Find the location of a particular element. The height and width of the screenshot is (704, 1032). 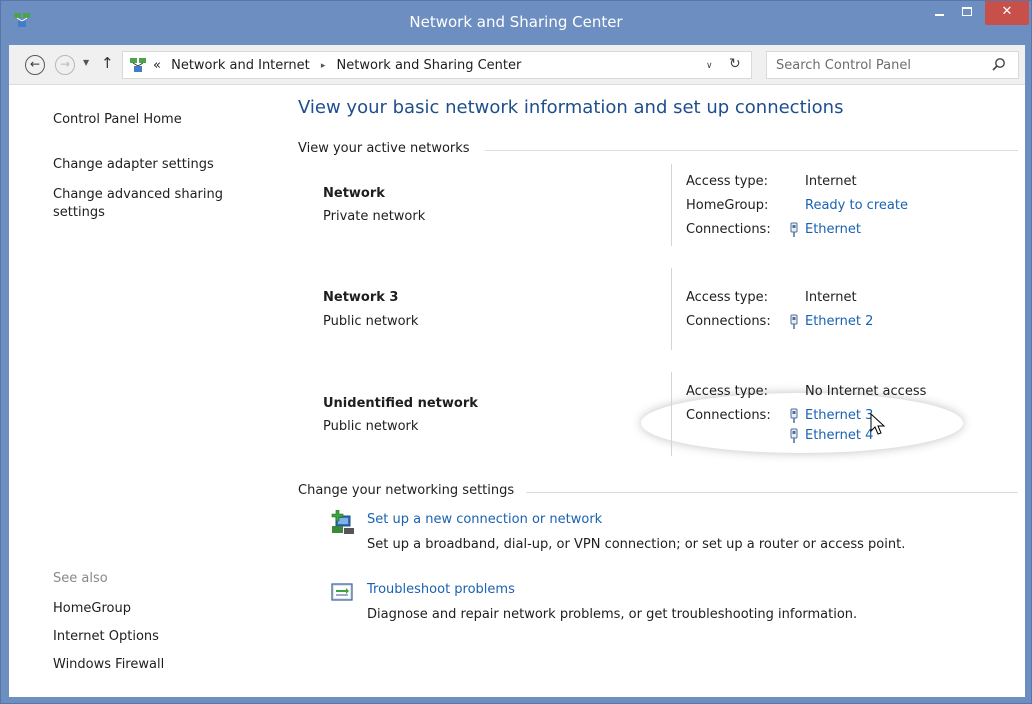

address-dropdown-icon: ∨ is located at coordinates (709, 66).